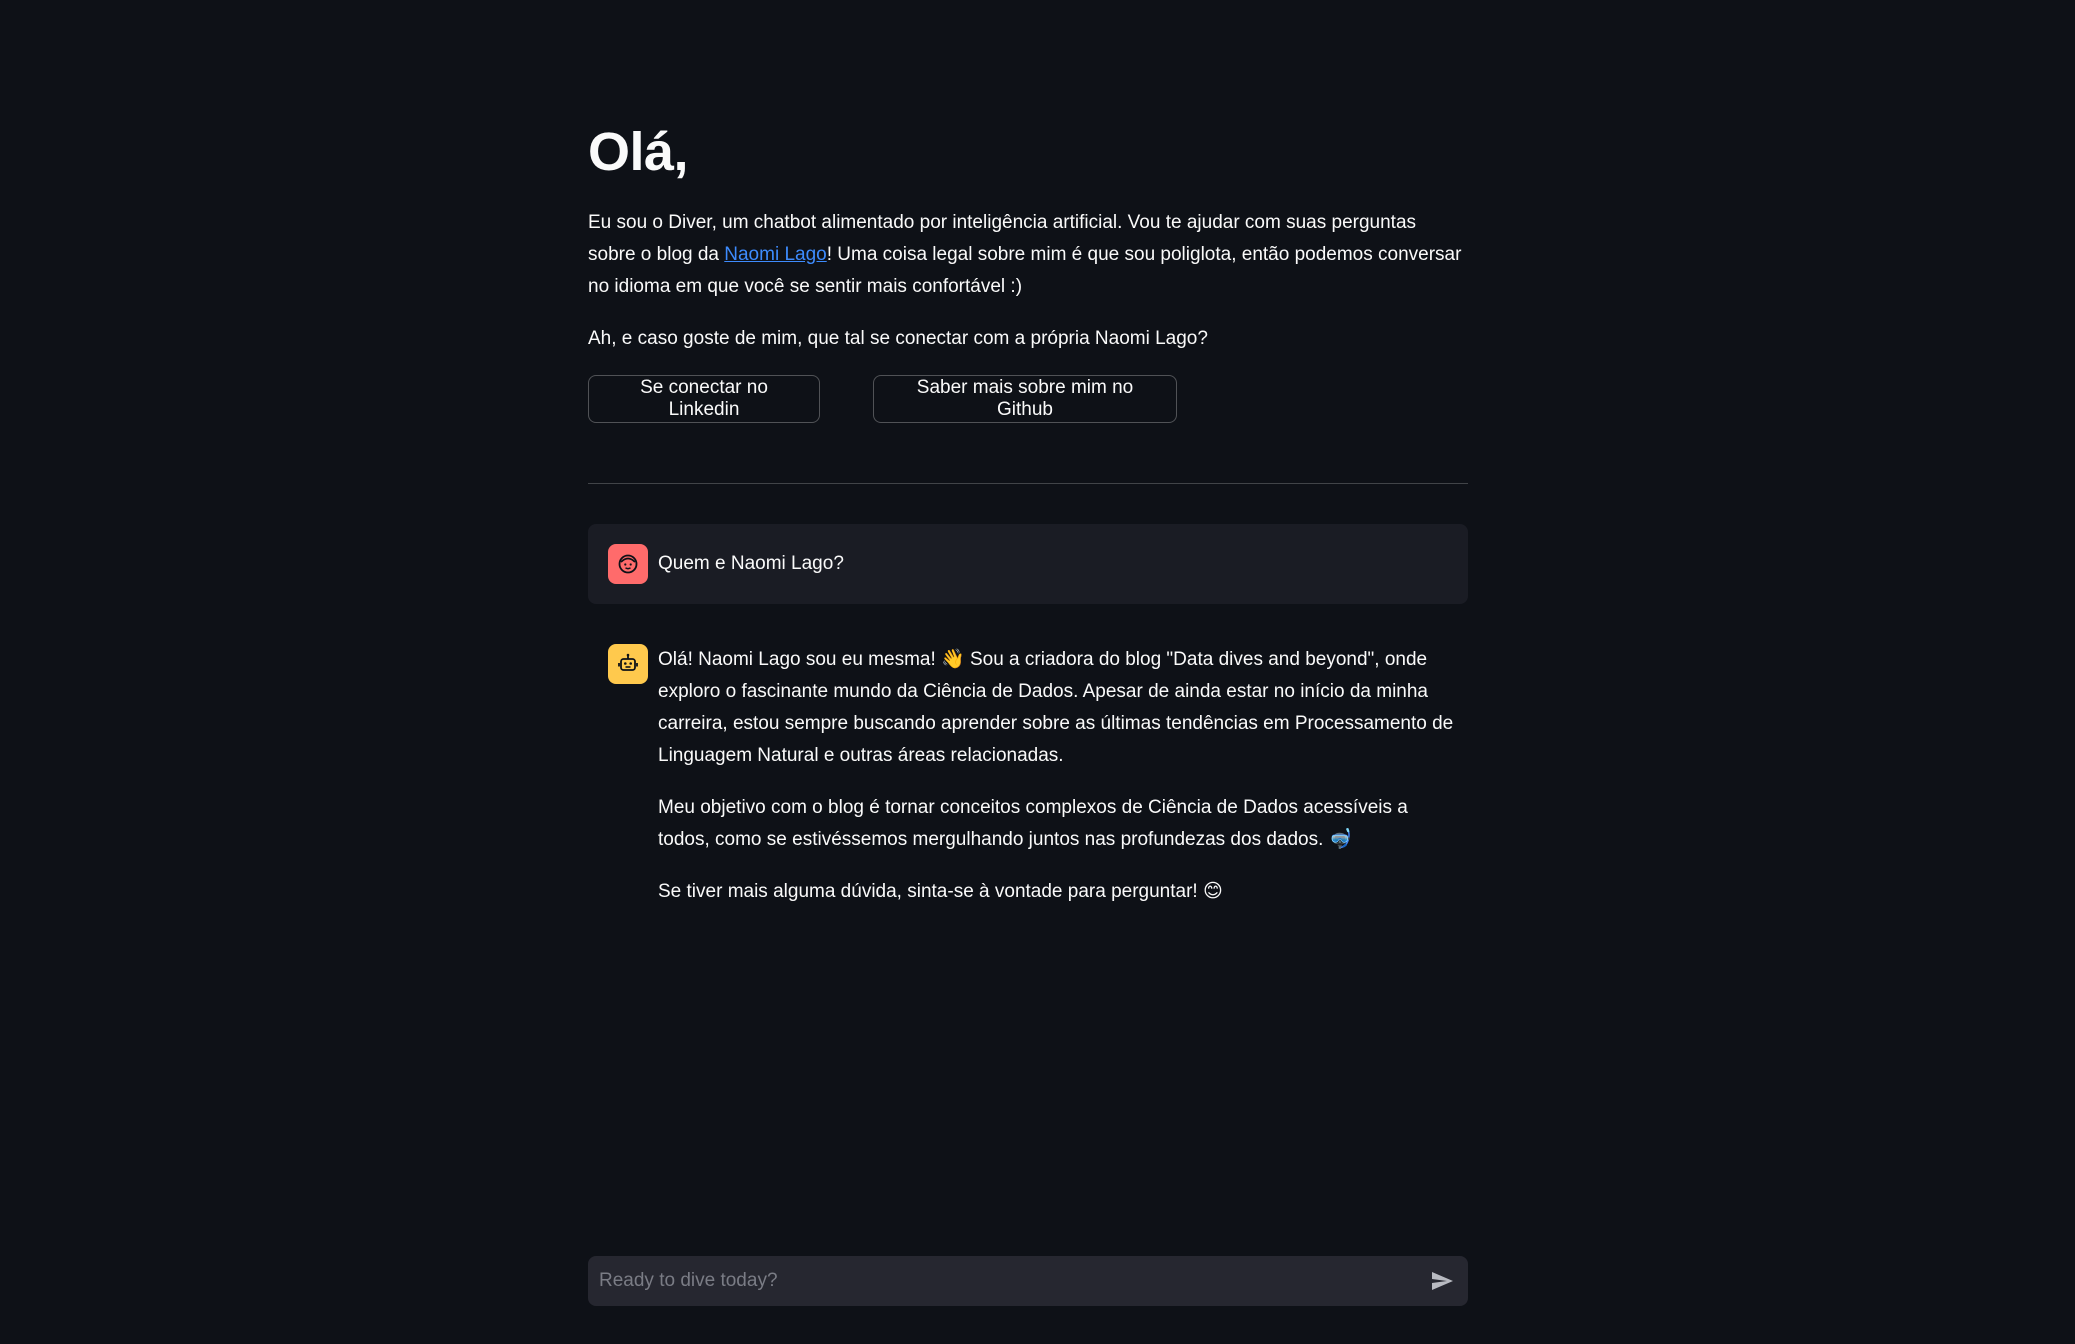  Describe the element at coordinates (628, 664) in the screenshot. I see `robot-face-icon` at that location.